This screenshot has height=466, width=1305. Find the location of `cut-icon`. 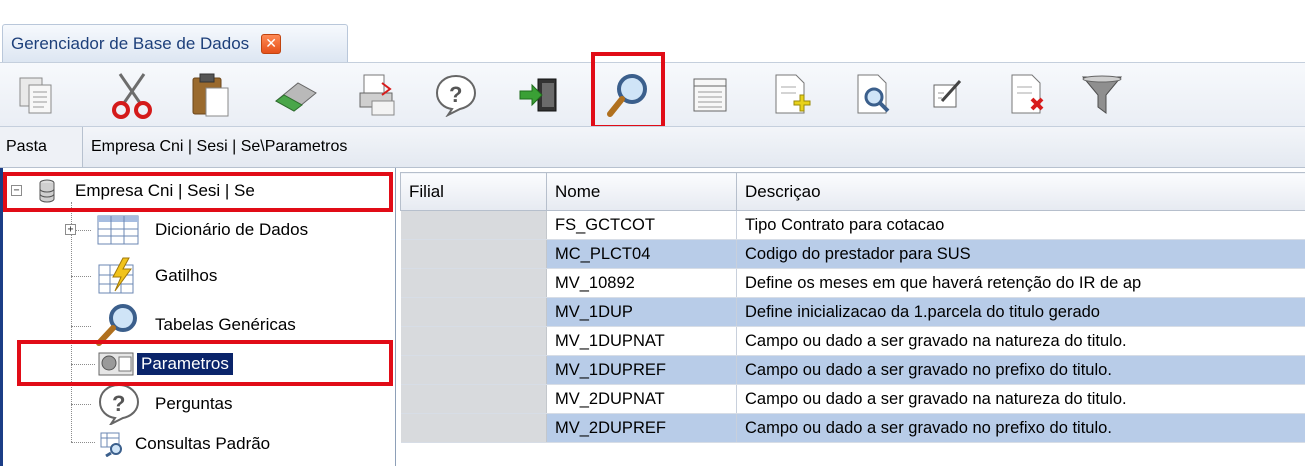

cut-icon is located at coordinates (132, 95).